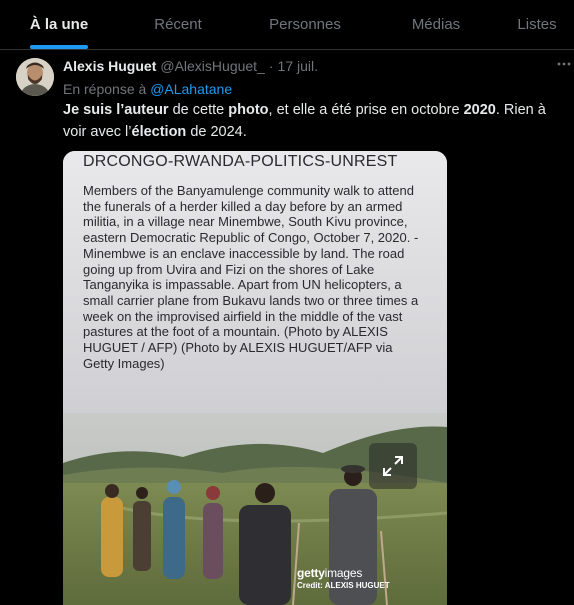 Image resolution: width=574 pixels, height=605 pixels. I want to click on avatar-photo, so click(35, 77).